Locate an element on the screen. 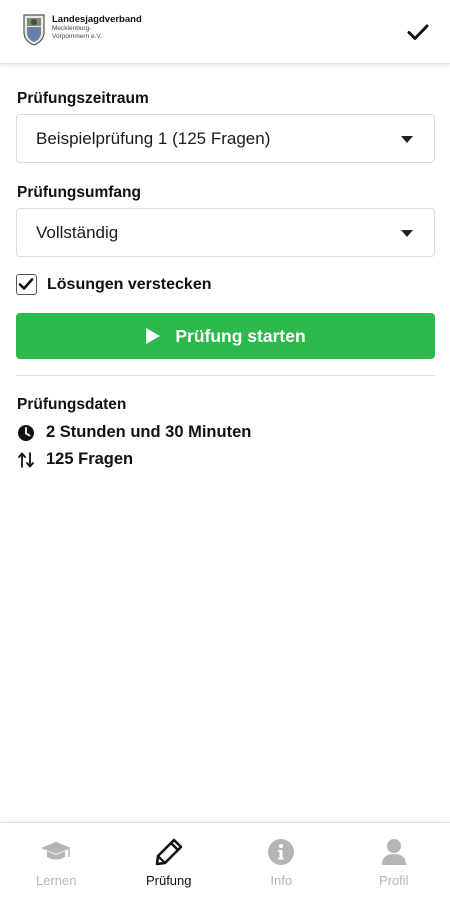 The image size is (450, 900). logo-title: Landesjagdverband is located at coordinates (97, 19).